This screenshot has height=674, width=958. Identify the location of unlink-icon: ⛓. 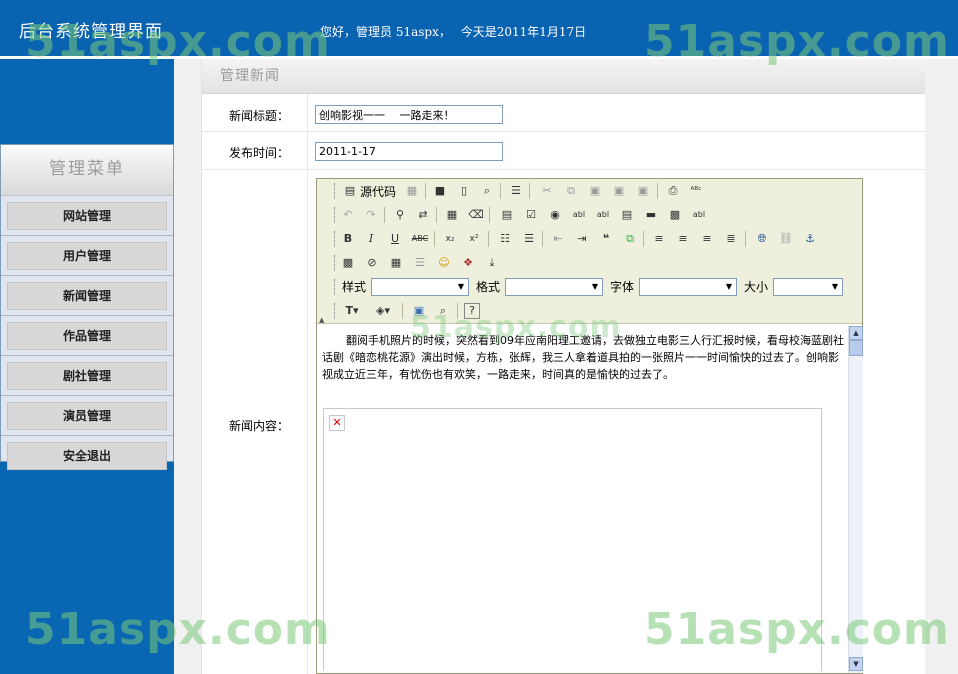
(786, 239).